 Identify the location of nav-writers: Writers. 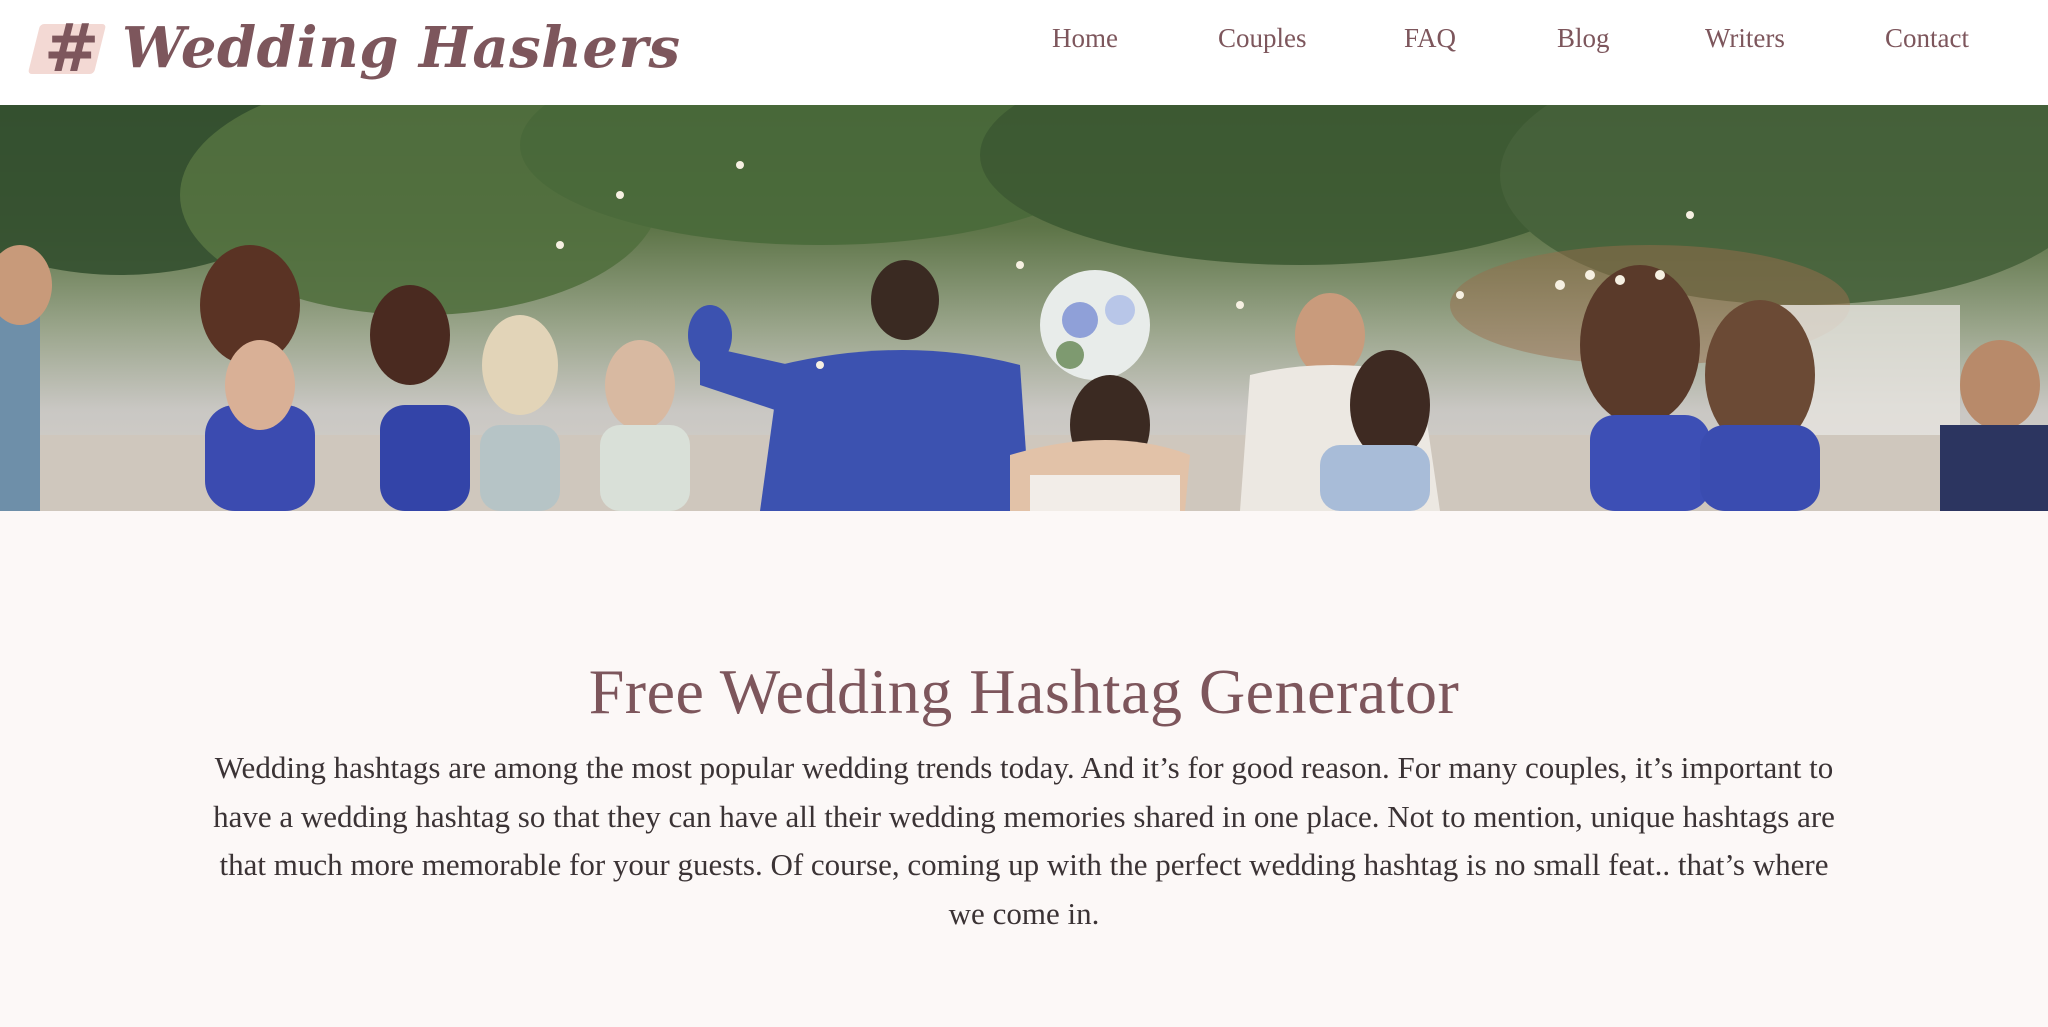
(1745, 38).